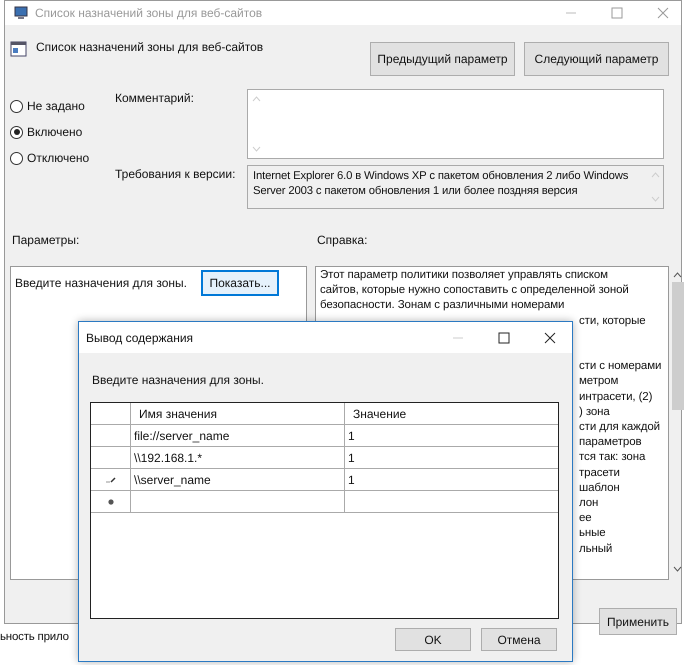 The width and height of the screenshot is (695, 665). I want to click on table-cell: \\192.168.1.*, so click(168, 457).